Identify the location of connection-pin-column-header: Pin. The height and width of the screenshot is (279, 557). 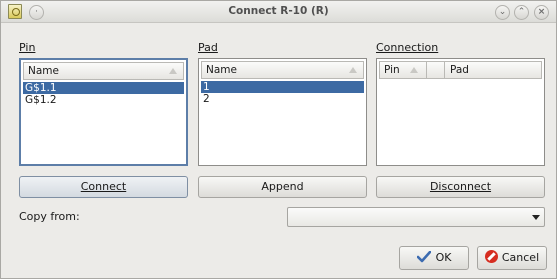
(392, 70).